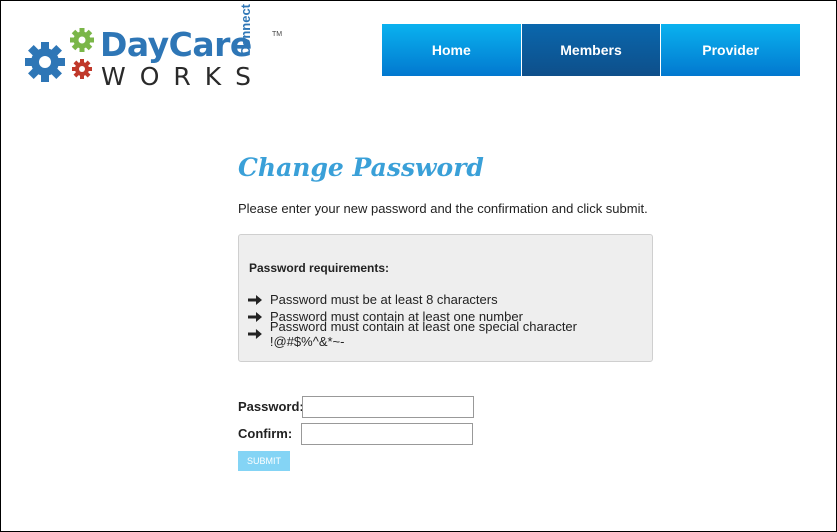 The height and width of the screenshot is (532, 837). What do you see at coordinates (319, 268) in the screenshot?
I see `requirements-title: Password requirements:` at bounding box center [319, 268].